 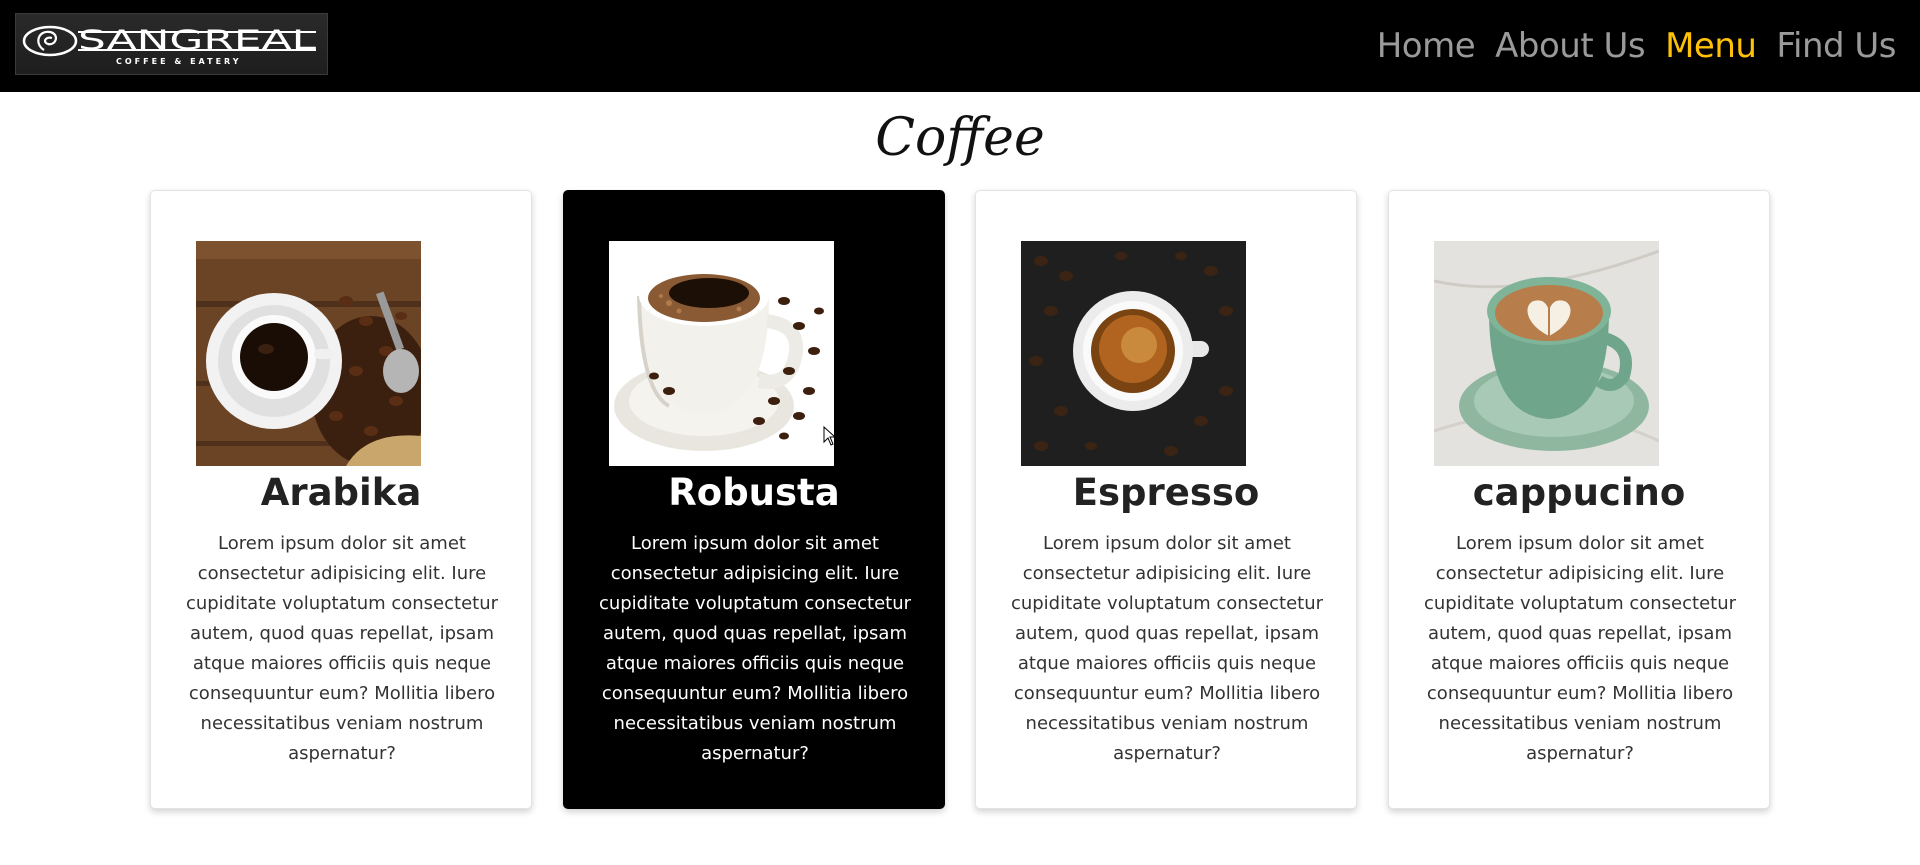 I want to click on nav-about-us-link: About Us, so click(x=1570, y=46).